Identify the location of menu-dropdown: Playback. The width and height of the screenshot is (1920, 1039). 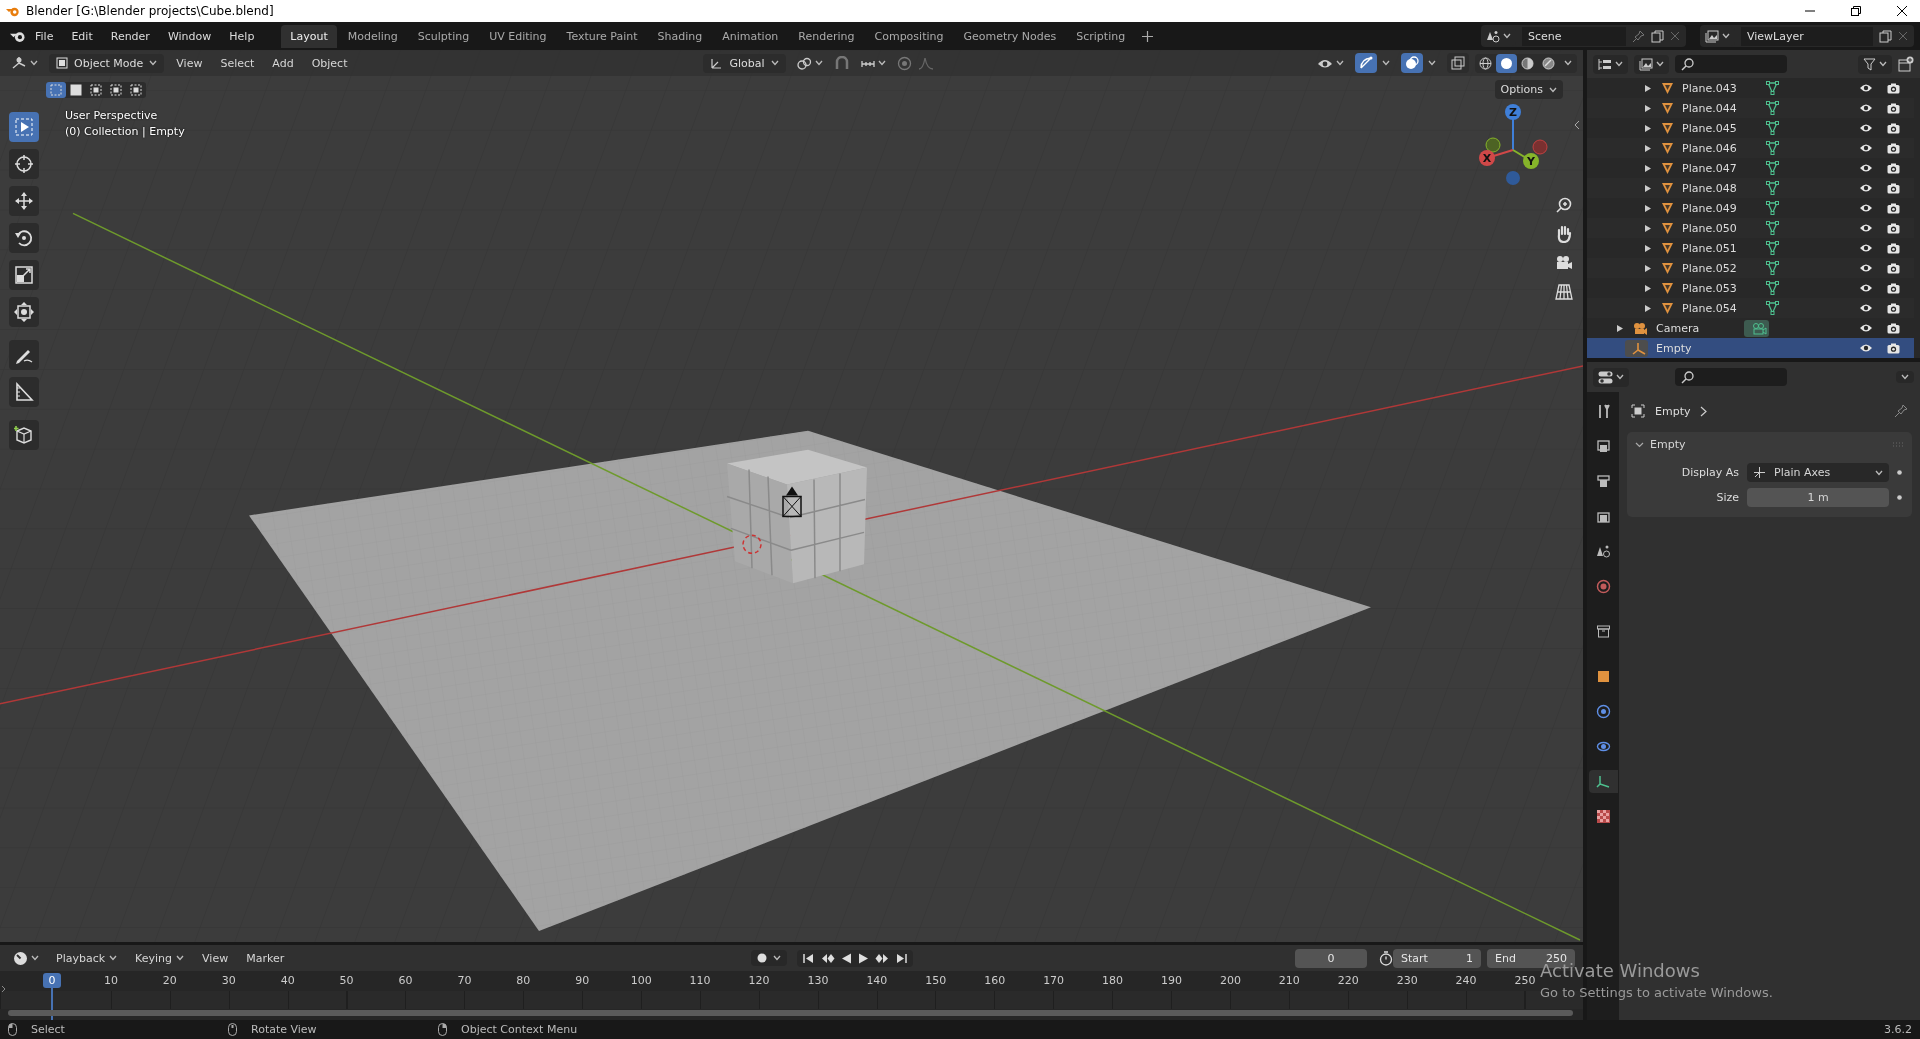
(87, 958).